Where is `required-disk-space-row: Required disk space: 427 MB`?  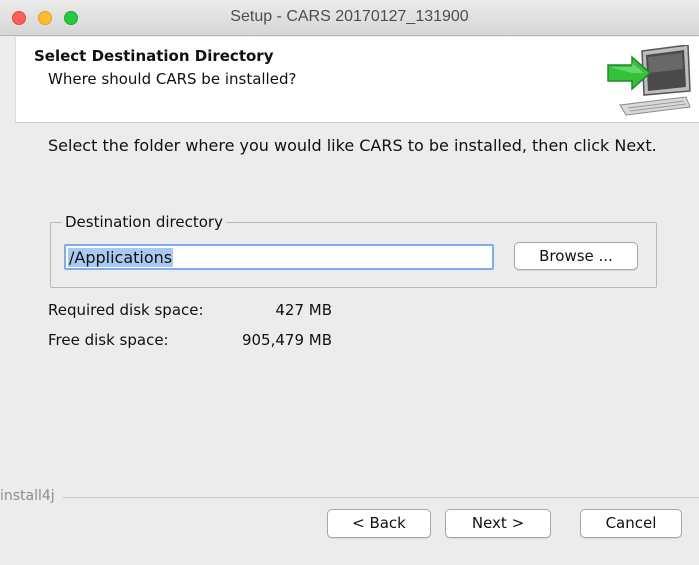 required-disk-space-row: Required disk space: 427 MB is located at coordinates (198, 311).